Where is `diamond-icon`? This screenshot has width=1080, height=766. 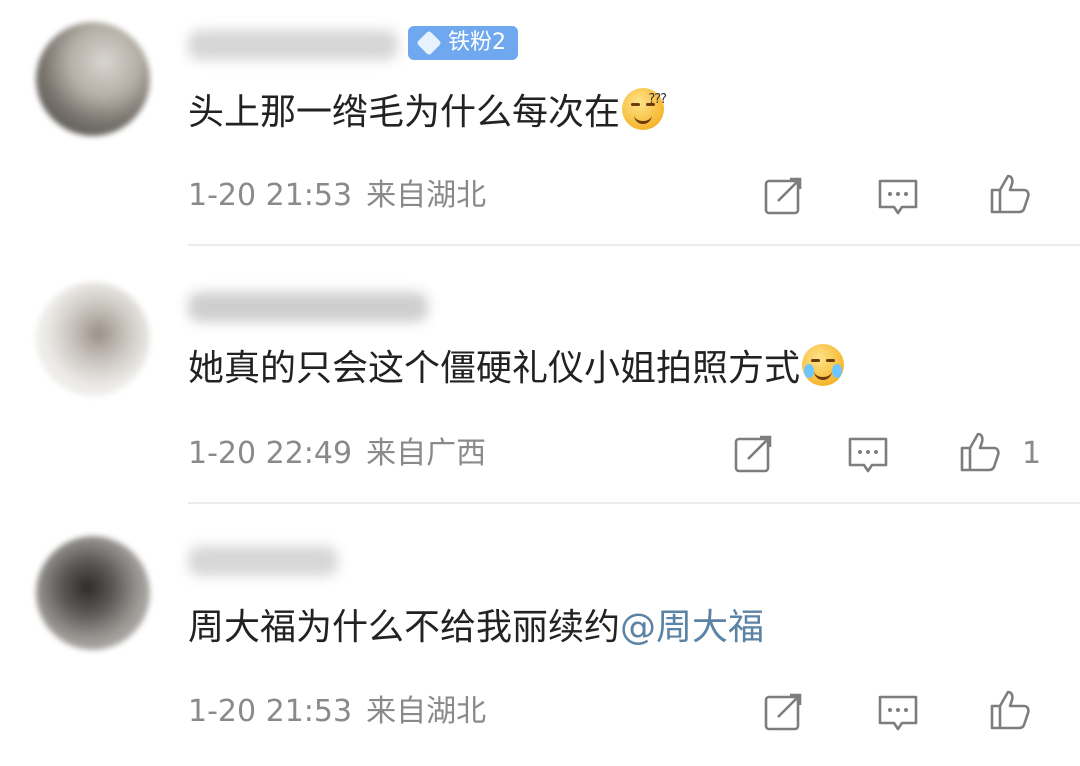 diamond-icon is located at coordinates (429, 43).